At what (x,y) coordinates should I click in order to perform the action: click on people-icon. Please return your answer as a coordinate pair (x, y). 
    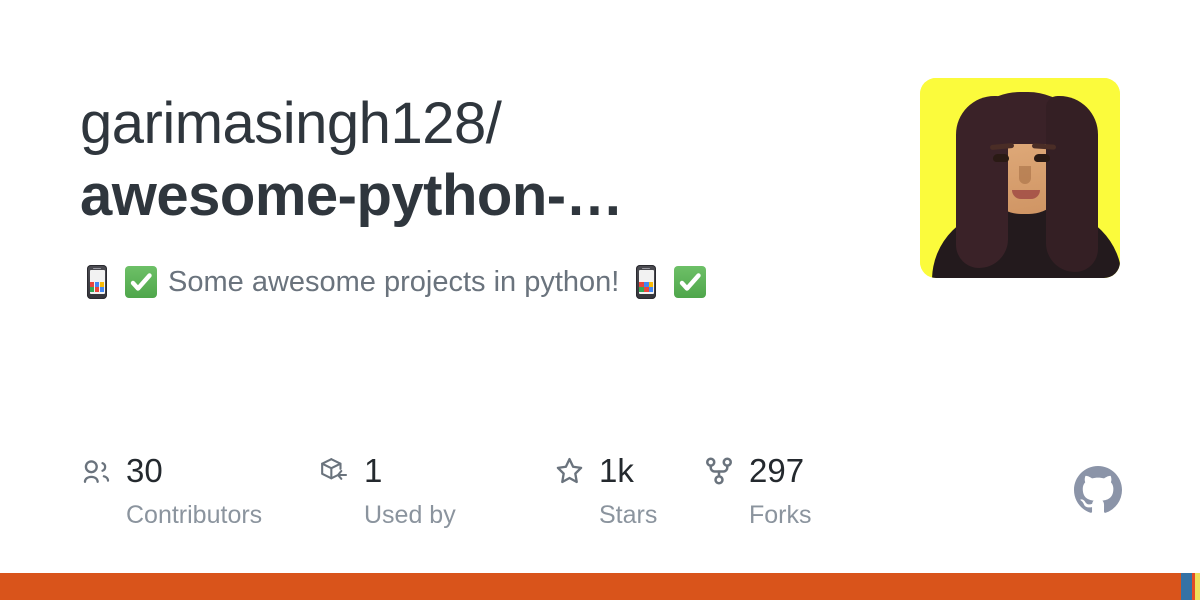
    Looking at the image, I should click on (96, 471).